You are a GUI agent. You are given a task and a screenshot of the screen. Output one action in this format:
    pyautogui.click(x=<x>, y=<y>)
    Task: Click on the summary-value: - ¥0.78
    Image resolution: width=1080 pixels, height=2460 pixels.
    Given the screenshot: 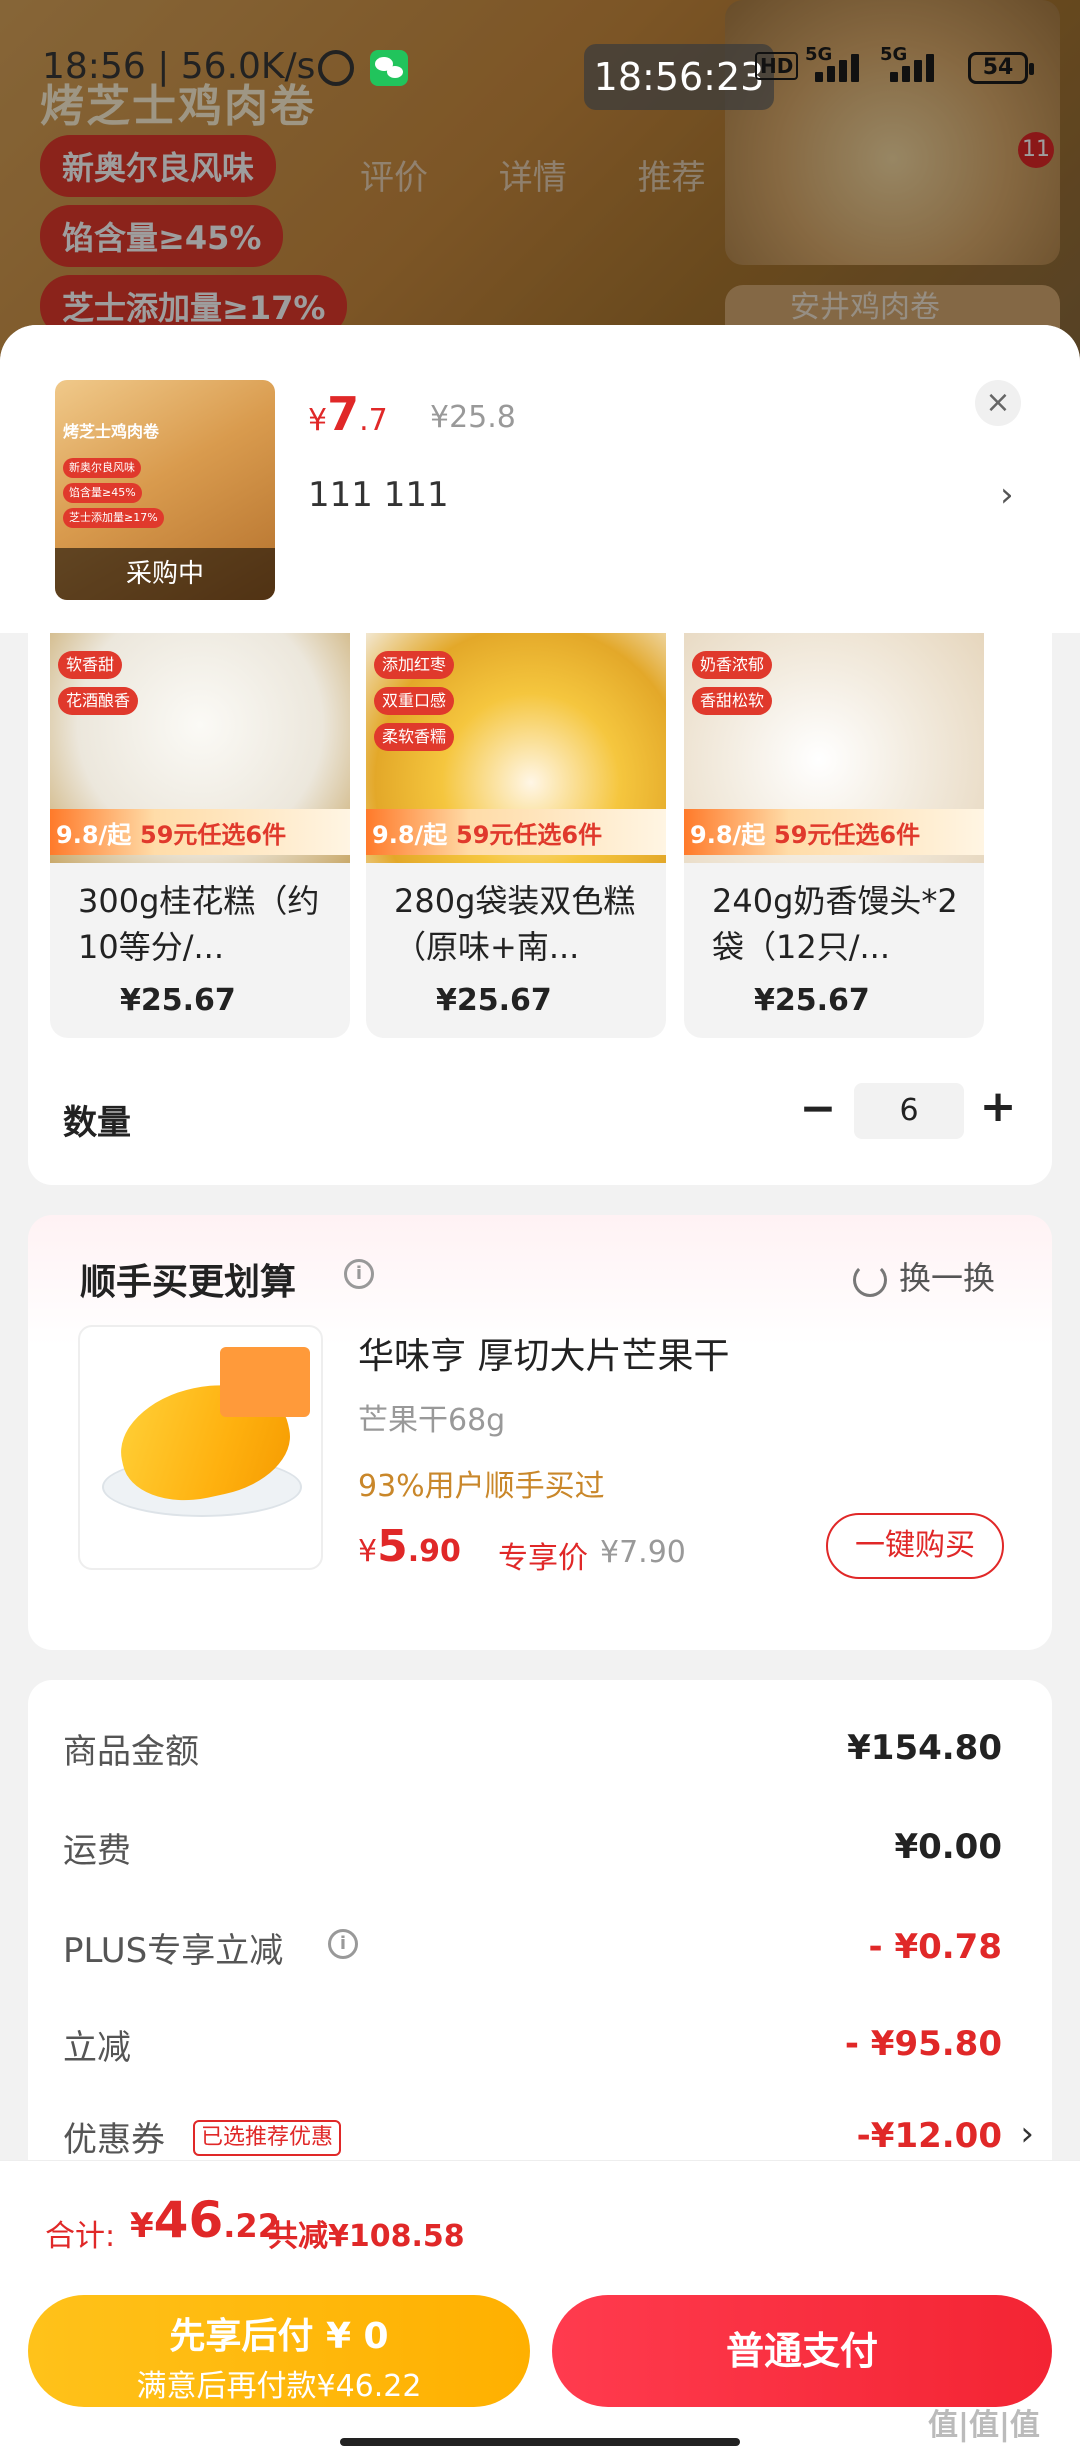 What is the action you would take?
    pyautogui.click(x=935, y=1947)
    